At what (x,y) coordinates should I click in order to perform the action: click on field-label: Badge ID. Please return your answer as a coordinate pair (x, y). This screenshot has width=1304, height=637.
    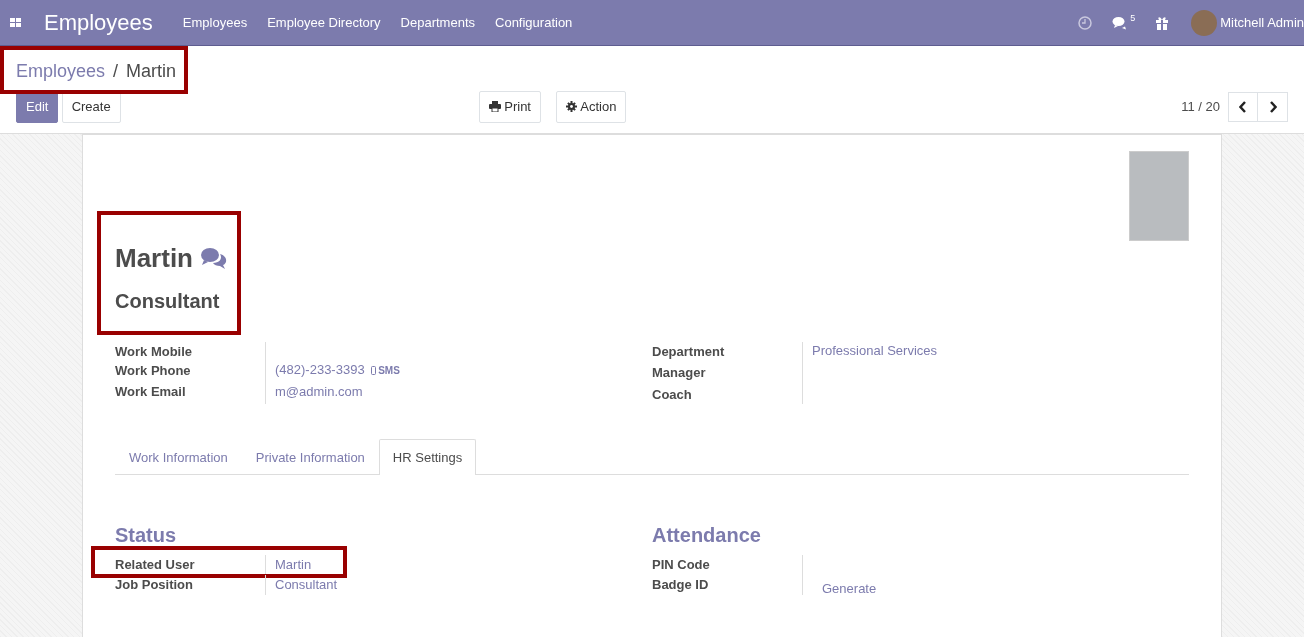
    Looking at the image, I should click on (681, 585).